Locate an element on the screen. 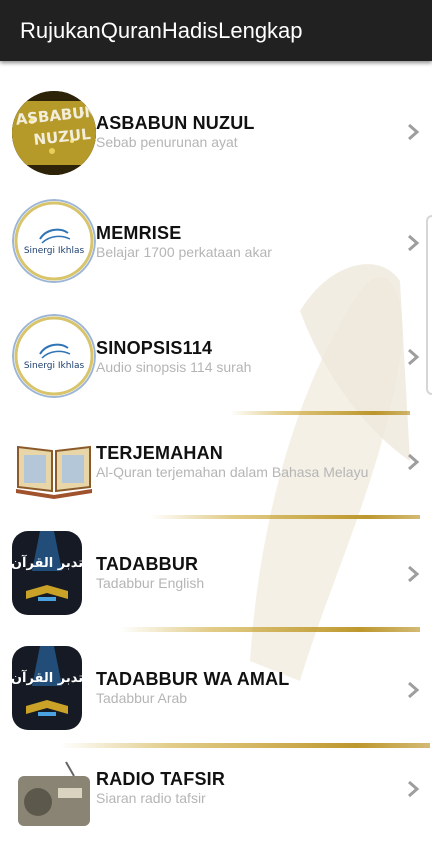 This screenshot has height=866, width=432. item-subtitle: Siaran radio tafsir is located at coordinates (151, 798).